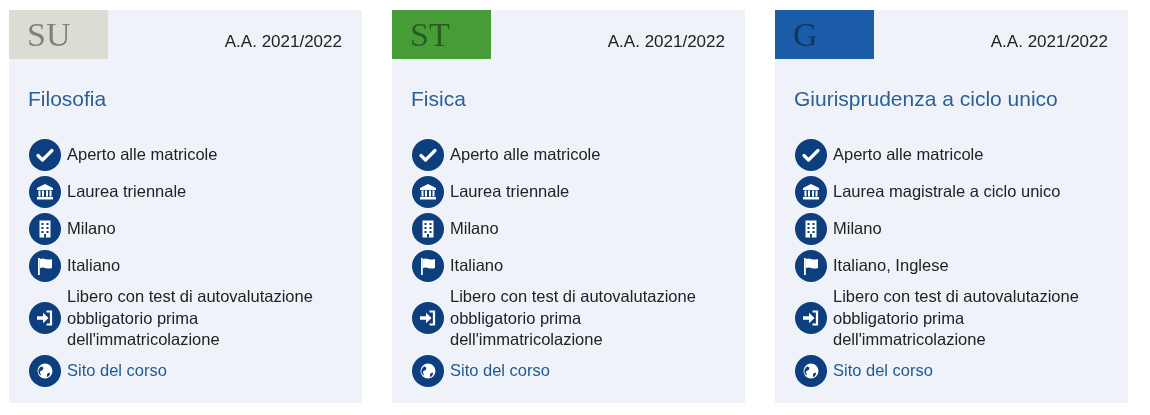 The image size is (1150, 415). I want to click on info-text: Italiano, Inglese, so click(891, 266).